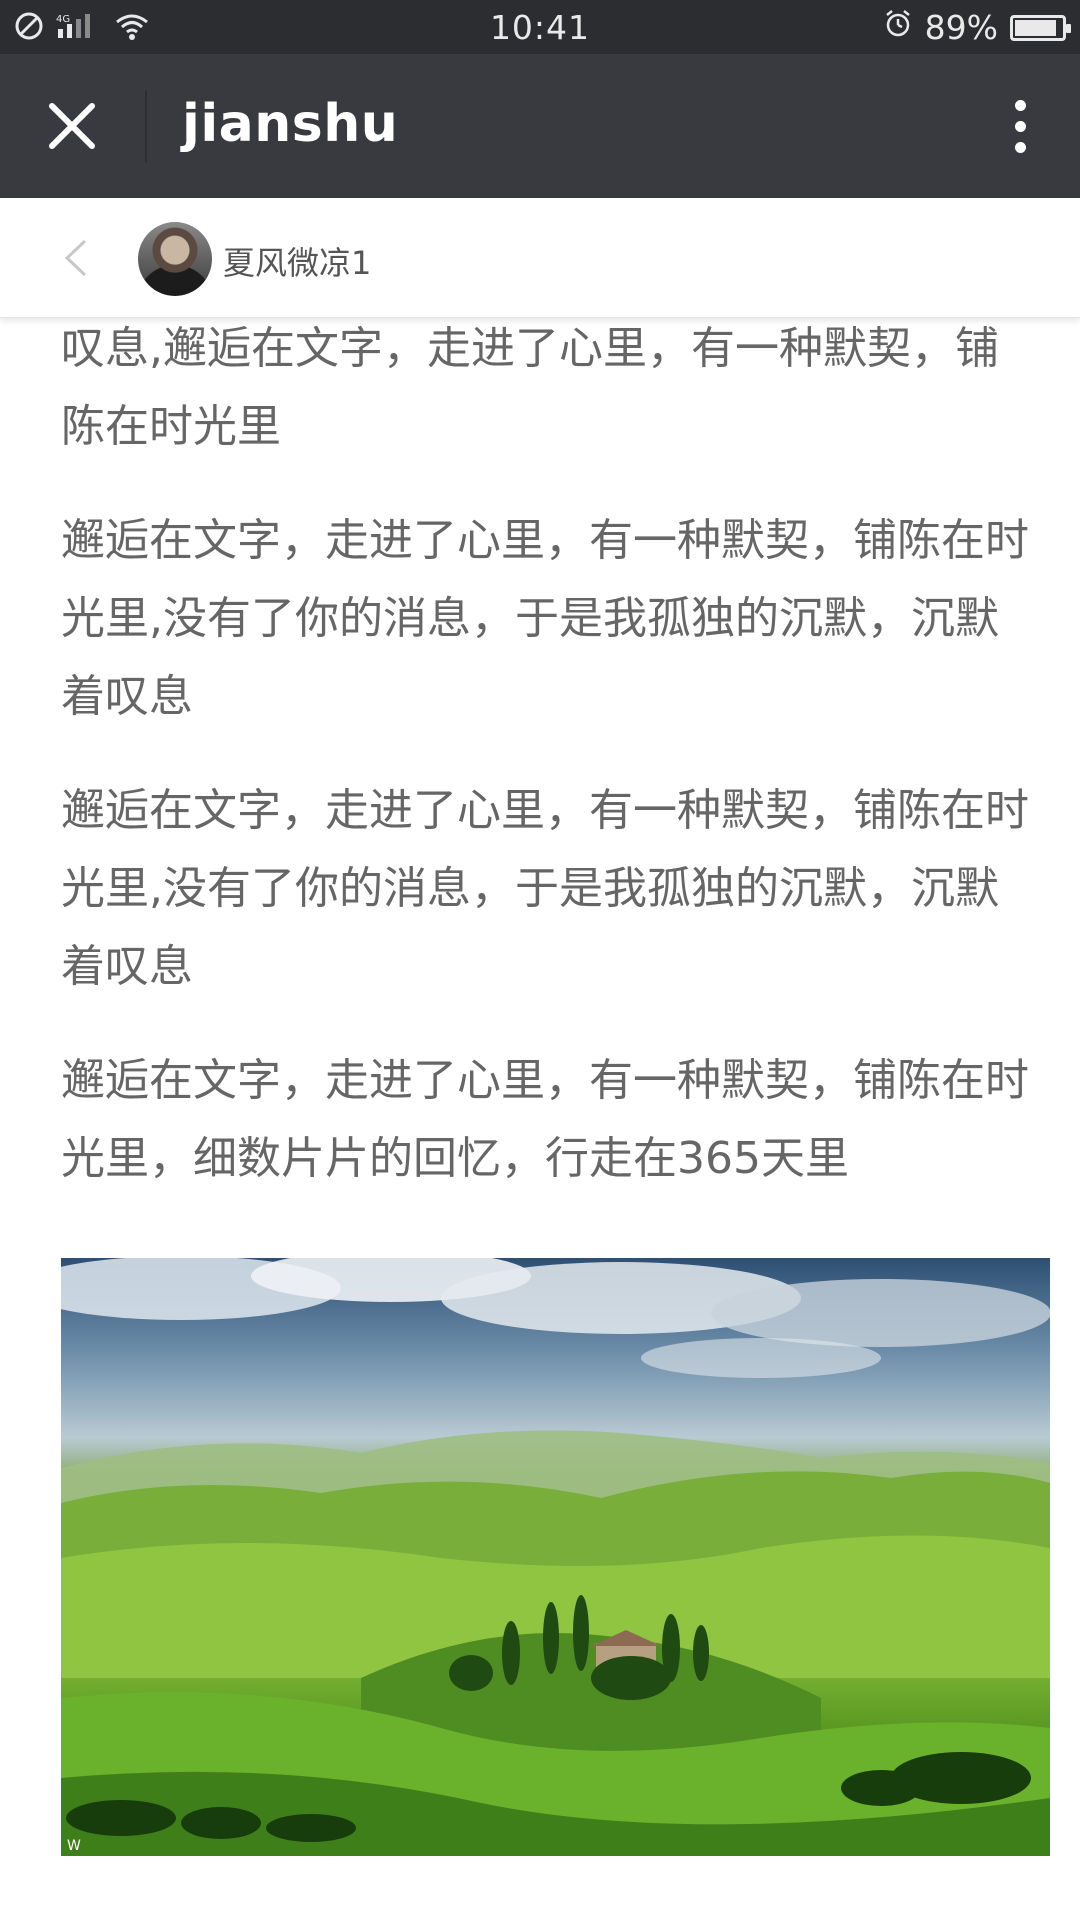  I want to click on title-bar: jianshu, so click(540, 126).